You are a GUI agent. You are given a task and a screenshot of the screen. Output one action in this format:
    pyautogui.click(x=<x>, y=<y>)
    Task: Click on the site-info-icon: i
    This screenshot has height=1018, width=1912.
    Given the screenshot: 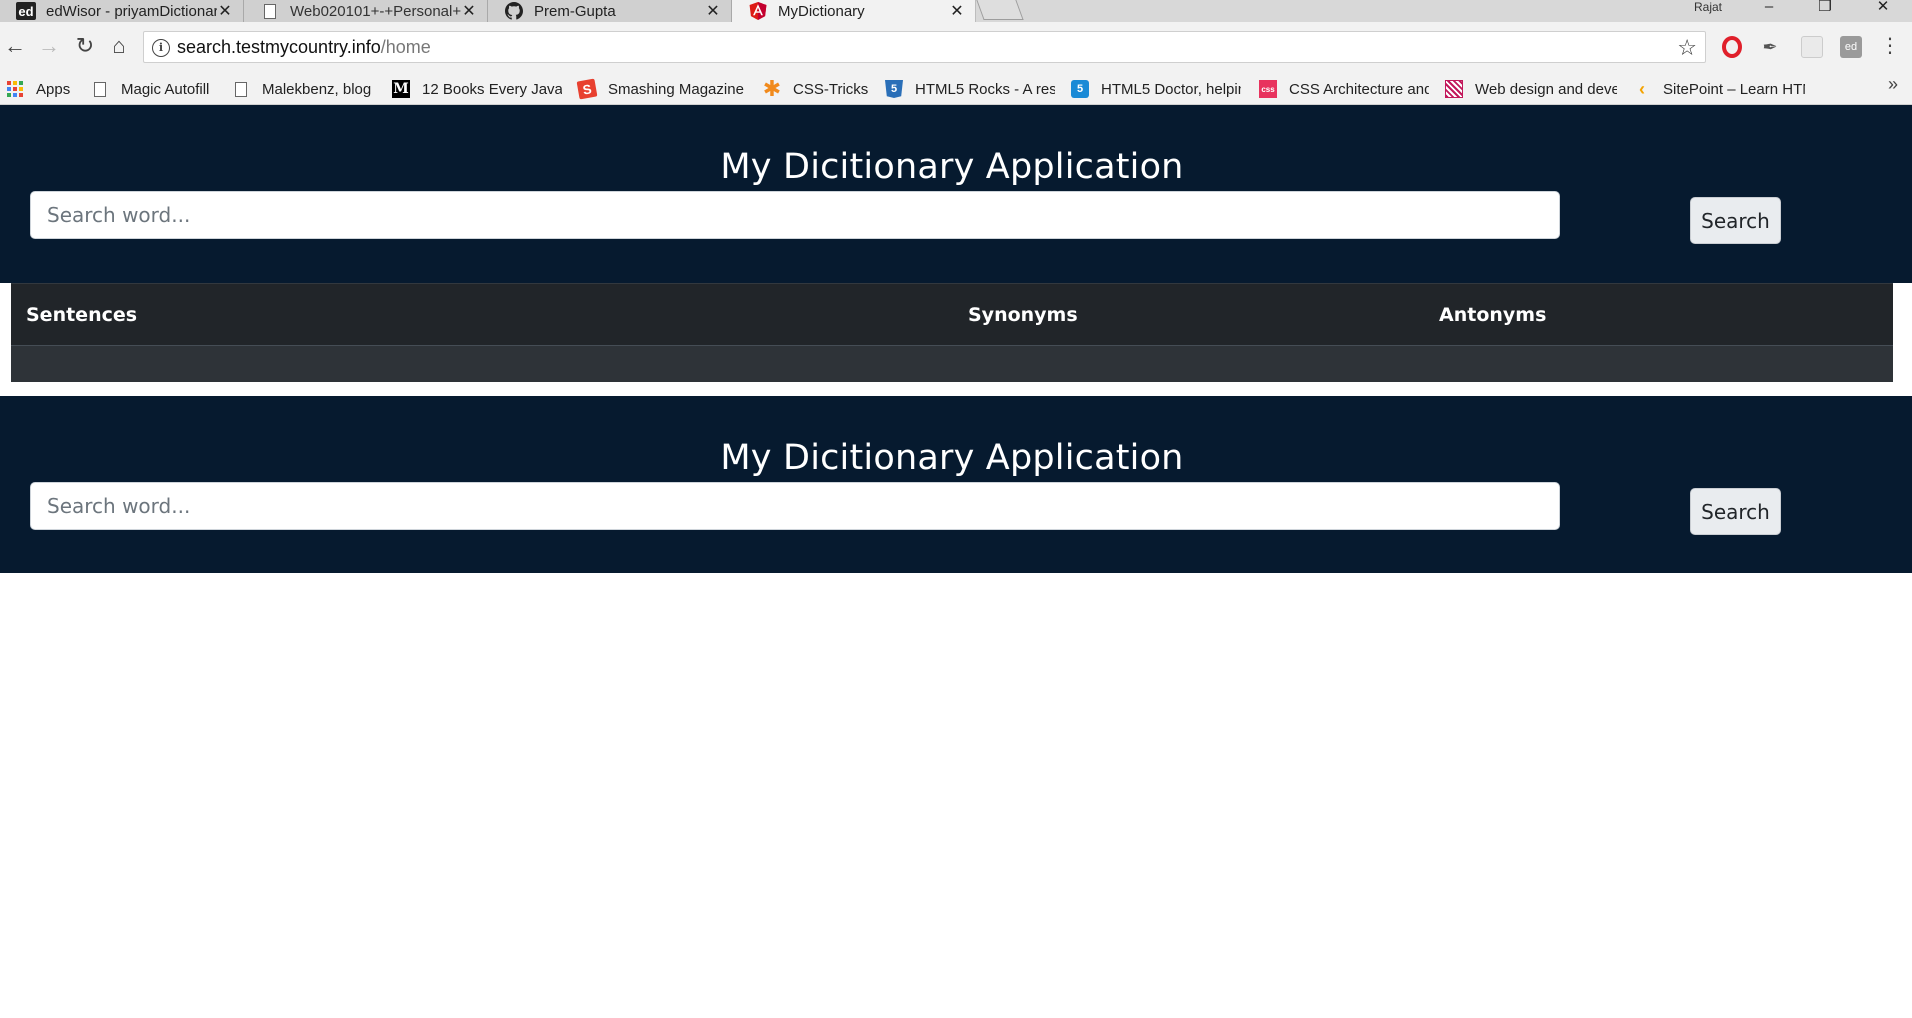 What is the action you would take?
    pyautogui.click(x=161, y=48)
    